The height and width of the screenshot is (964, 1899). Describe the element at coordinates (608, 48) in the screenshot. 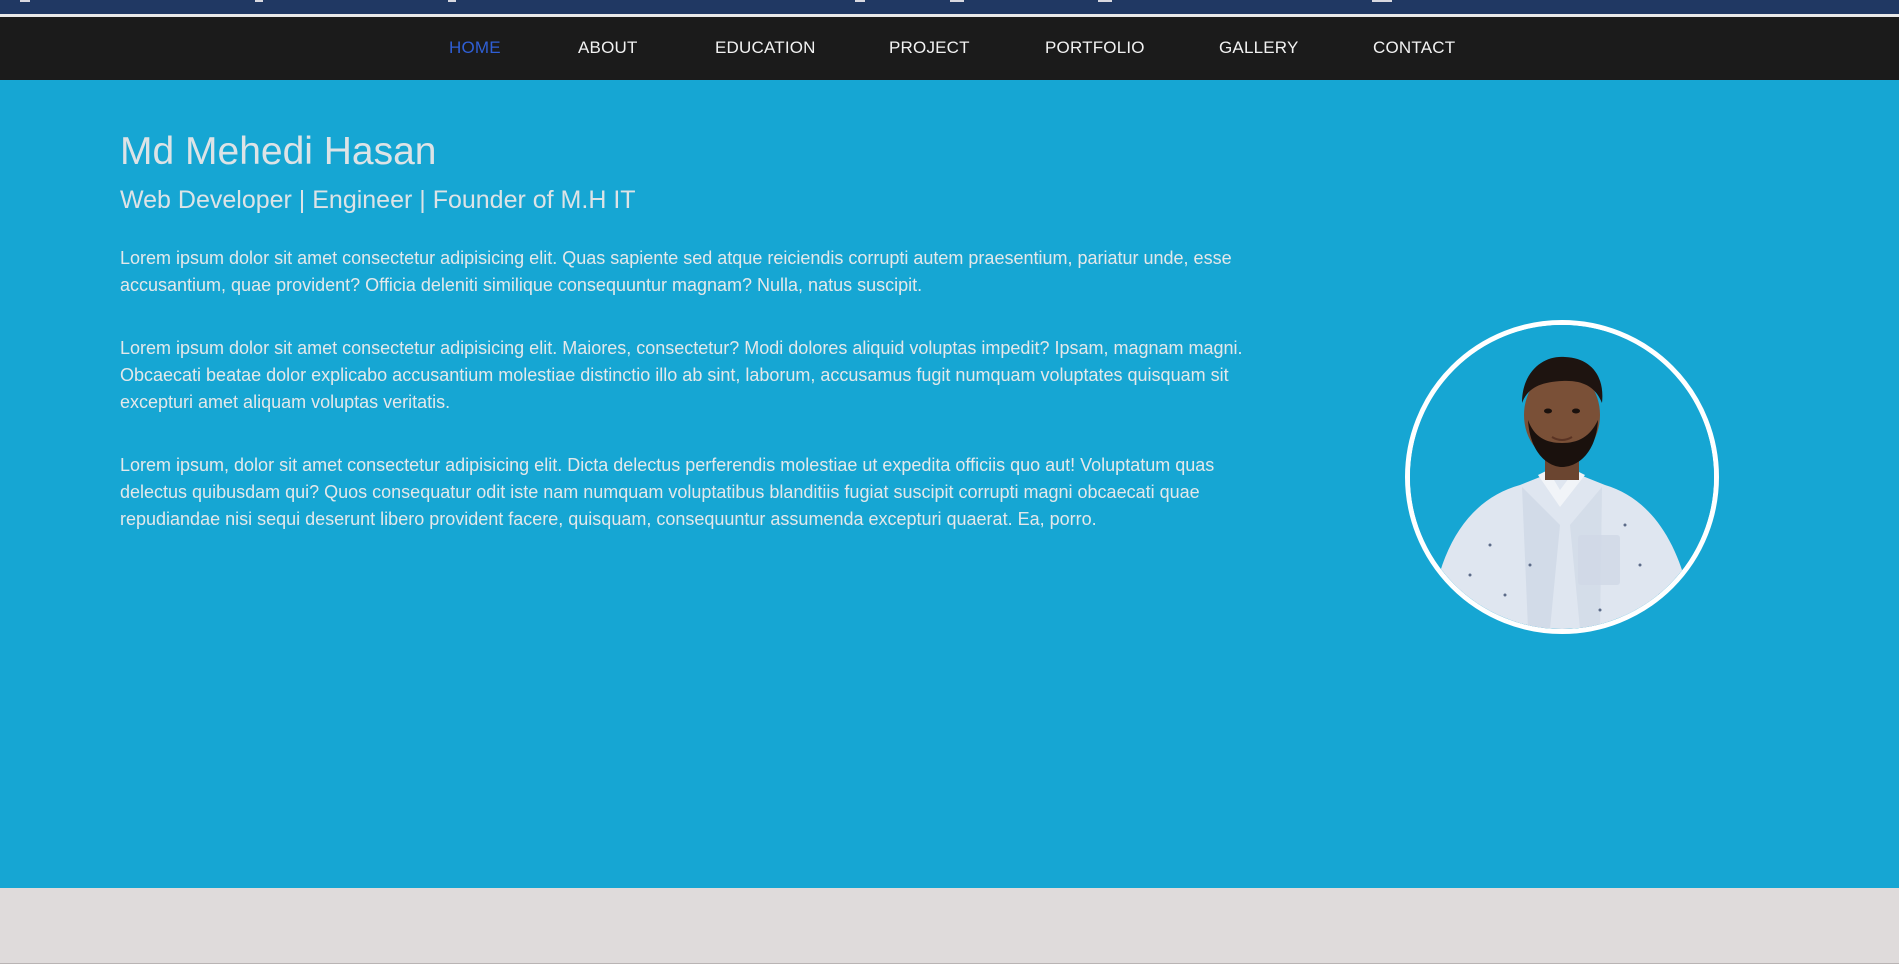

I see `nav-about-link: ABOUT` at that location.